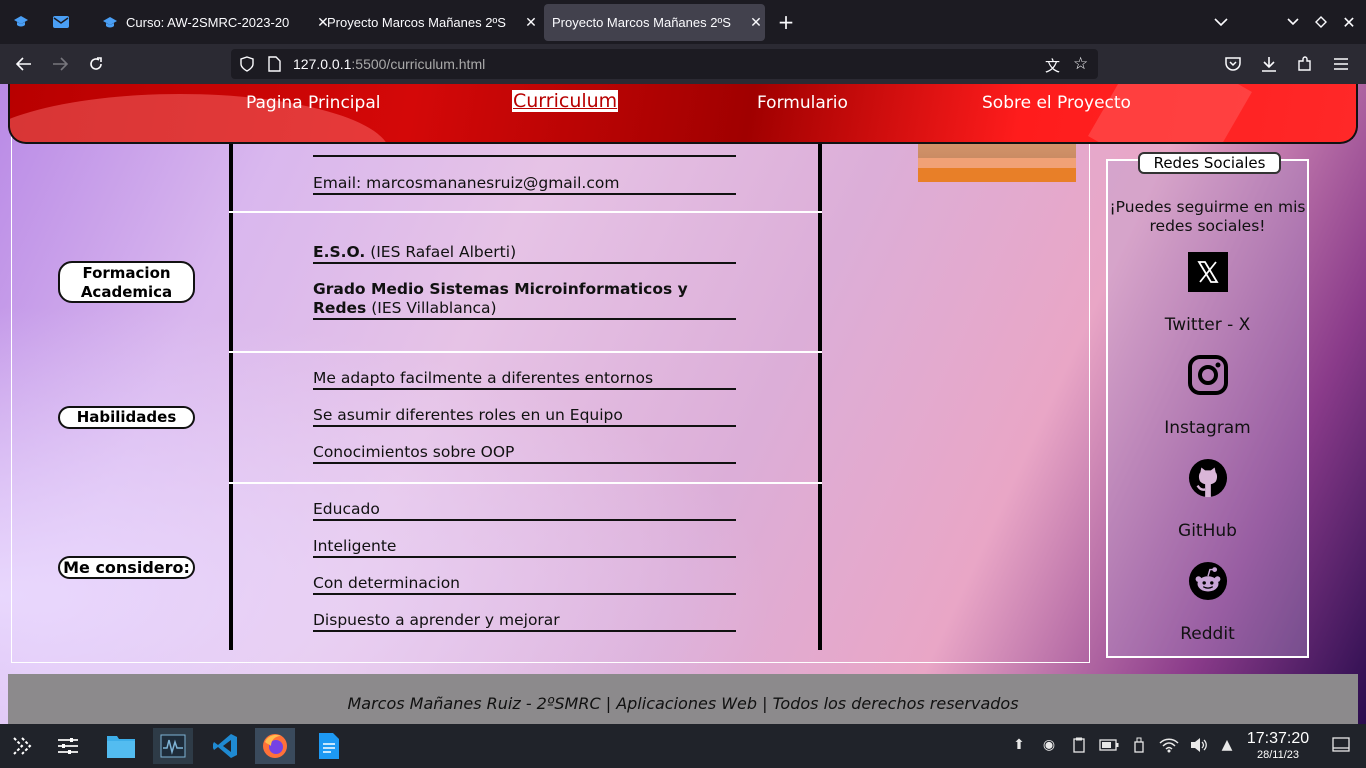 This screenshot has height=768, width=1366. What do you see at coordinates (329, 746) in the screenshot?
I see `text-document-icon` at bounding box center [329, 746].